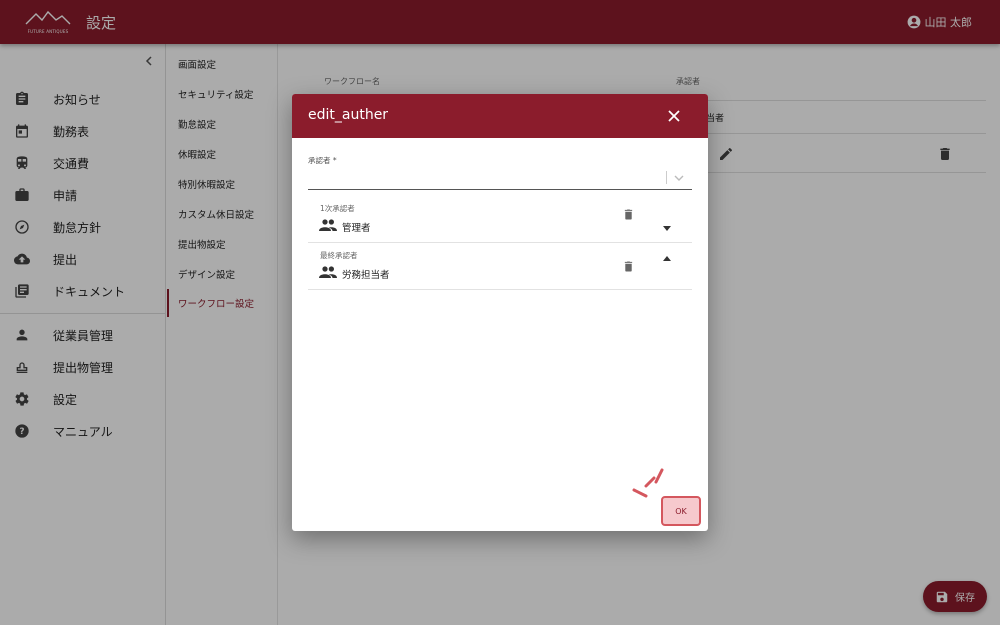 The height and width of the screenshot is (625, 1000). I want to click on approver-row: 1次承認者 管理者, so click(500, 219).